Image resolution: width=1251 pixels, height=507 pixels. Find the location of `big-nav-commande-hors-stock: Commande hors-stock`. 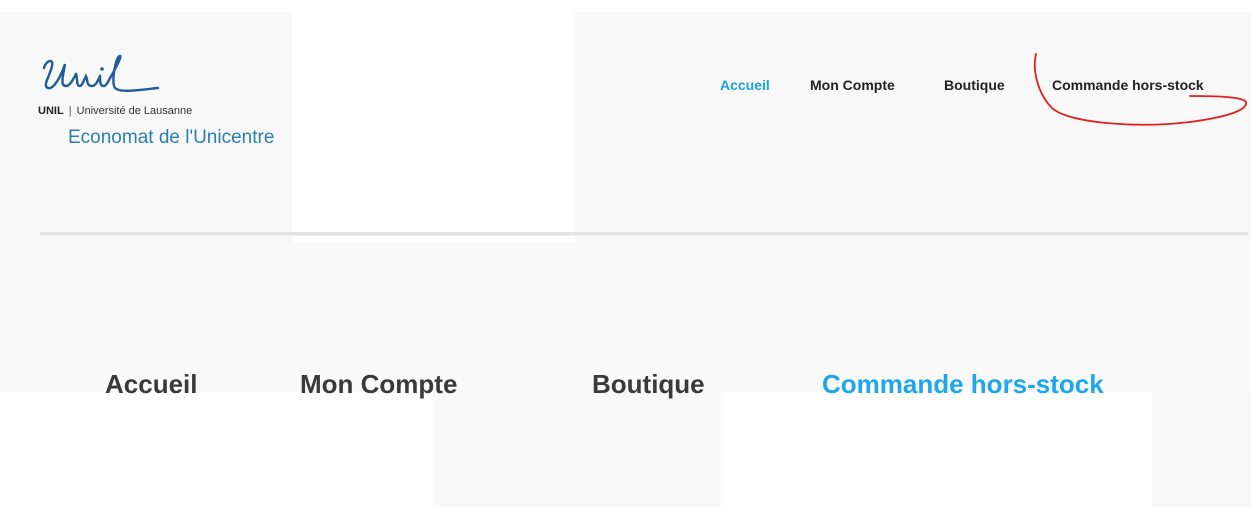

big-nav-commande-hors-stock: Commande hors-stock is located at coordinates (963, 384).